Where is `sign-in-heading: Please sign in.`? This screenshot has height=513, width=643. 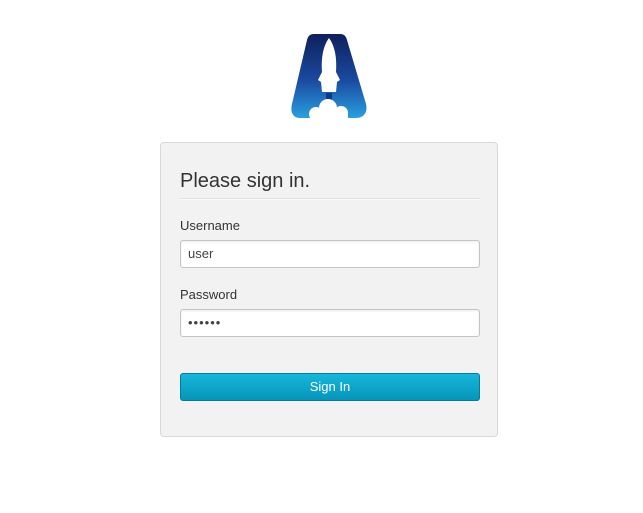 sign-in-heading: Please sign in. is located at coordinates (245, 181).